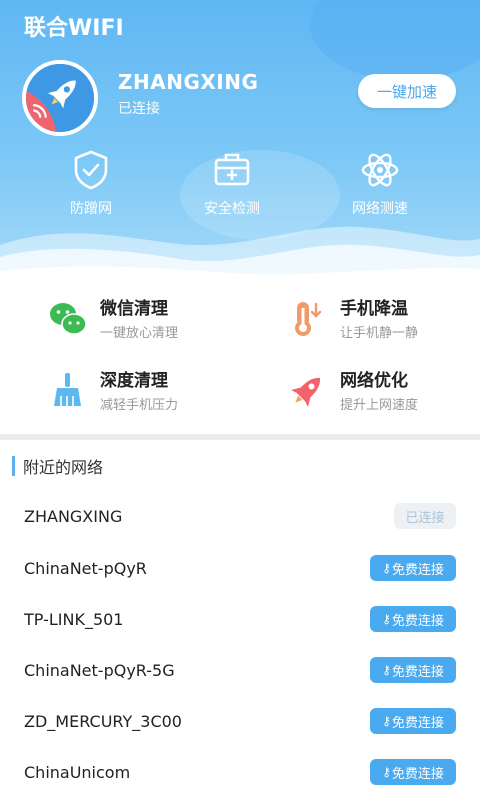  Describe the element at coordinates (74, 28) in the screenshot. I see `app-title: 联合WIFI` at that location.